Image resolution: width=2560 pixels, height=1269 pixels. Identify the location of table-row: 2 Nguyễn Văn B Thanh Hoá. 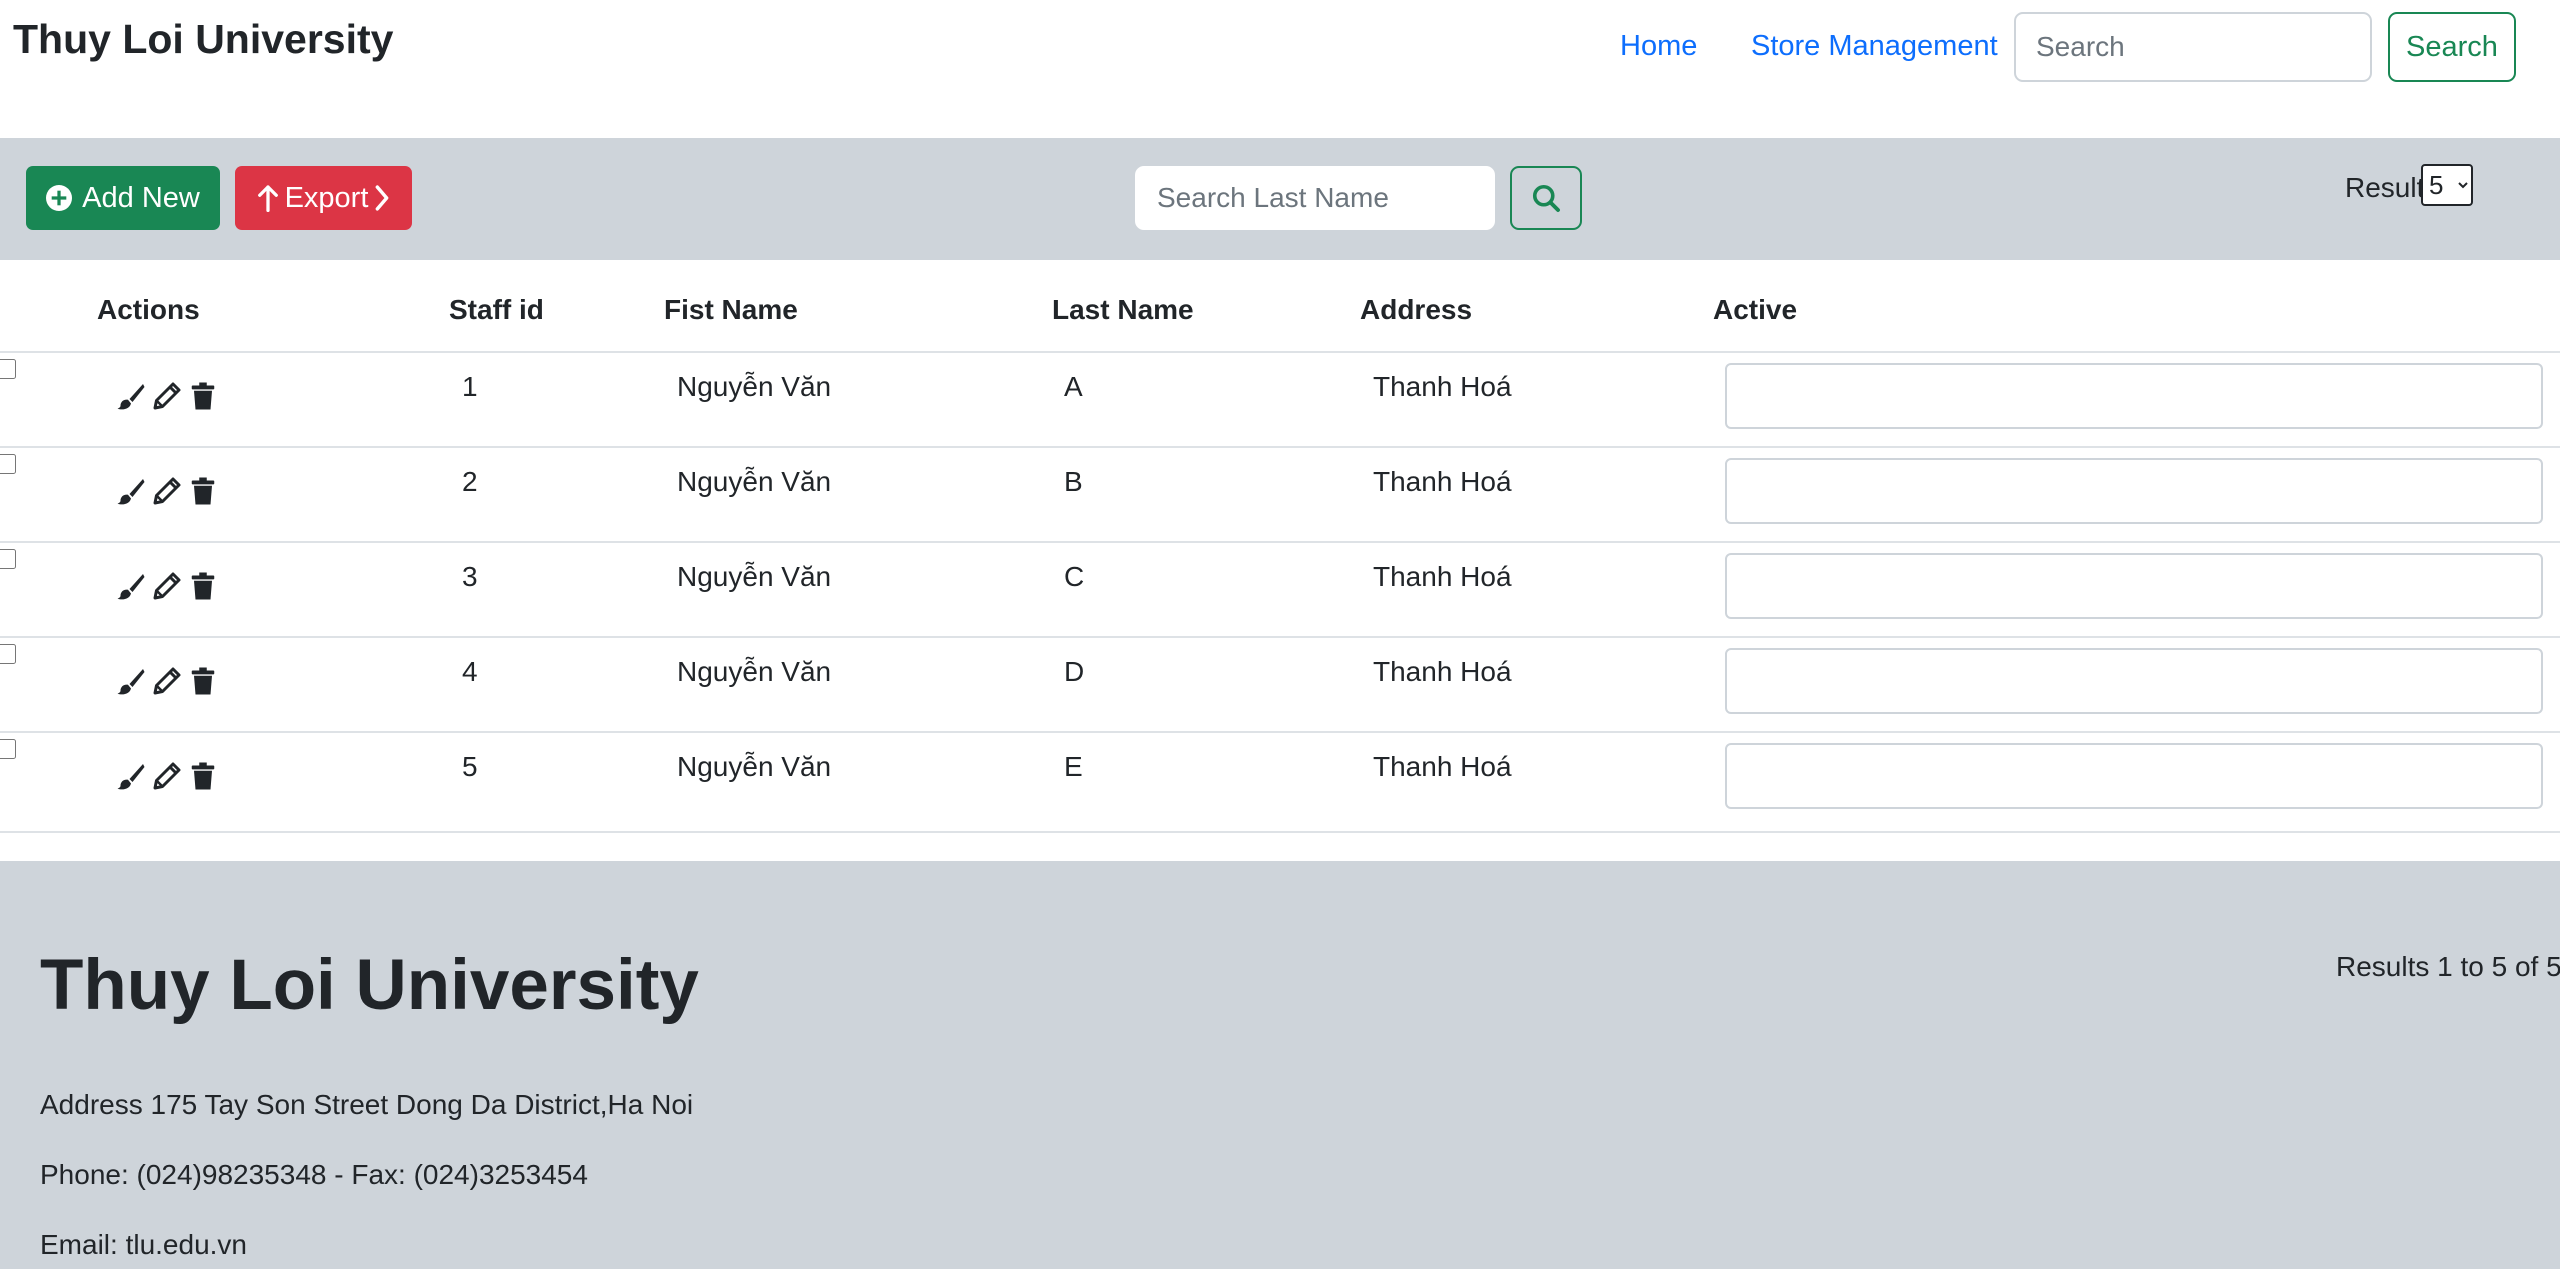
(1280, 494).